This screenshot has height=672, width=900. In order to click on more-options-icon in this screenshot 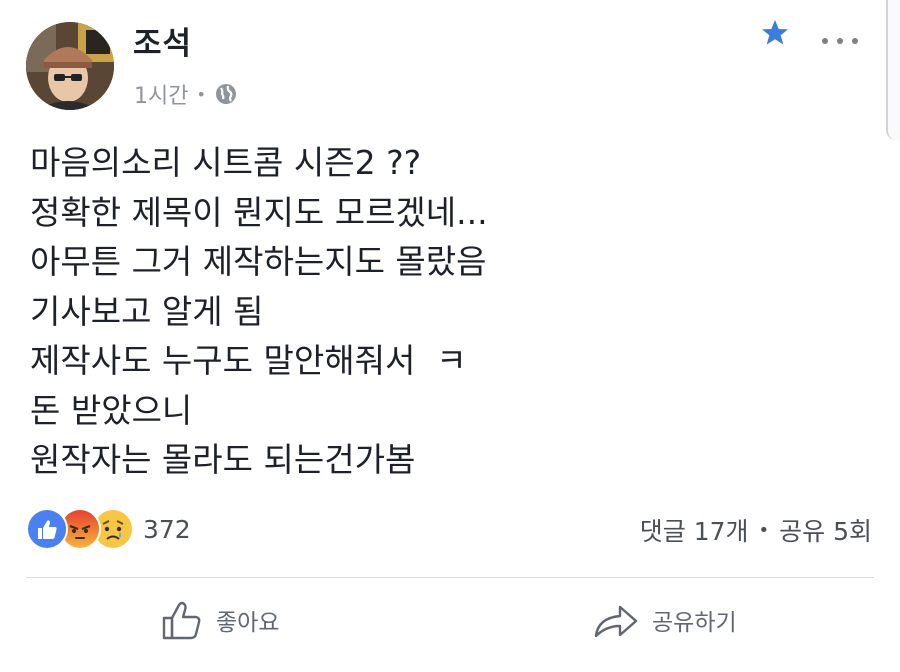, I will do `click(840, 42)`.